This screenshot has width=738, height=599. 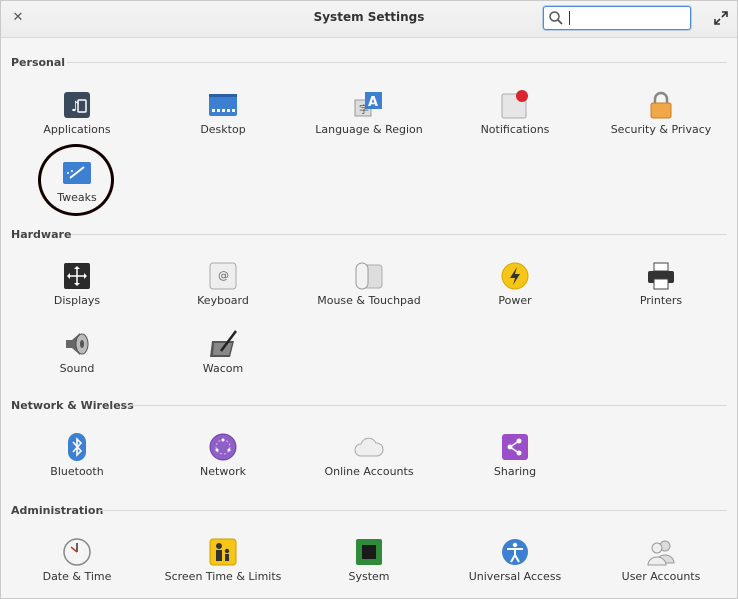 What do you see at coordinates (77, 471) in the screenshot?
I see `settings-item-label: Bluetooth` at bounding box center [77, 471].